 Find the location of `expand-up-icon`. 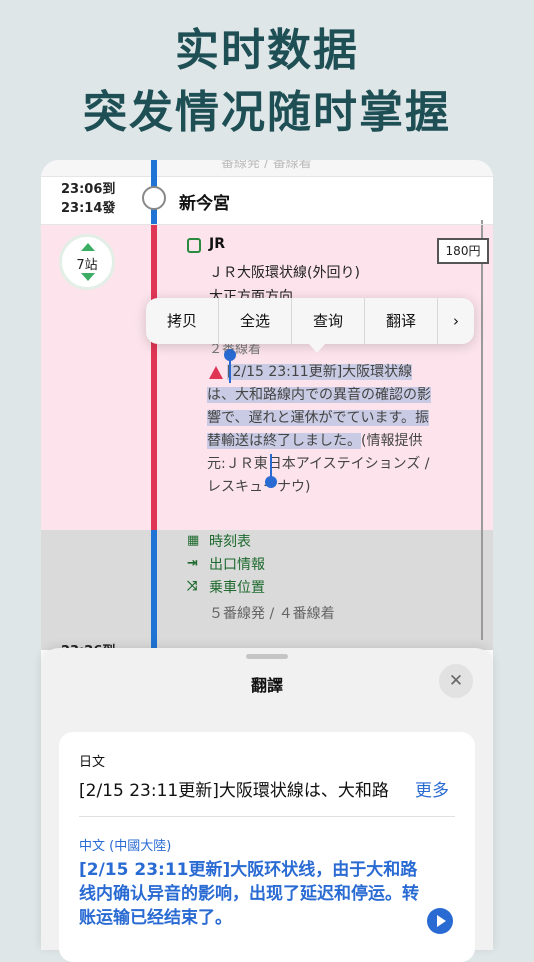

expand-up-icon is located at coordinates (88, 247).